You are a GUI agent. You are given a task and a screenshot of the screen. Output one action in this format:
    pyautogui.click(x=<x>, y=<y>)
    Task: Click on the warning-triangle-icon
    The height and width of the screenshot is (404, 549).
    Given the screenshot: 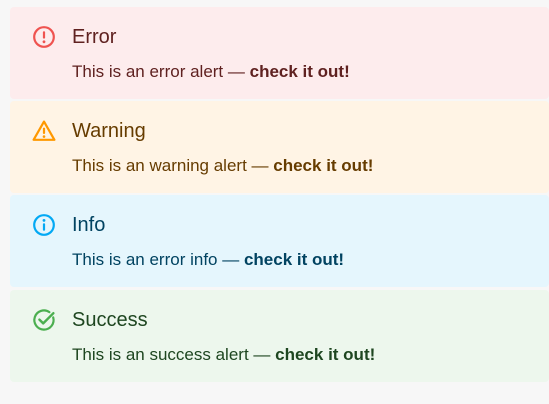 What is the action you would take?
    pyautogui.click(x=44, y=131)
    